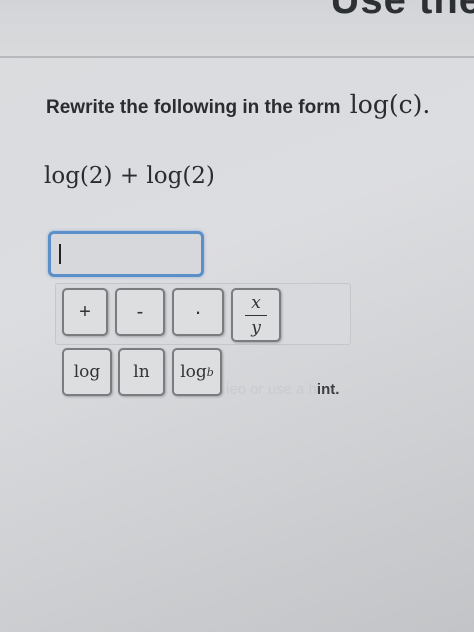  What do you see at coordinates (141, 372) in the screenshot?
I see `ln-button: ln` at bounding box center [141, 372].